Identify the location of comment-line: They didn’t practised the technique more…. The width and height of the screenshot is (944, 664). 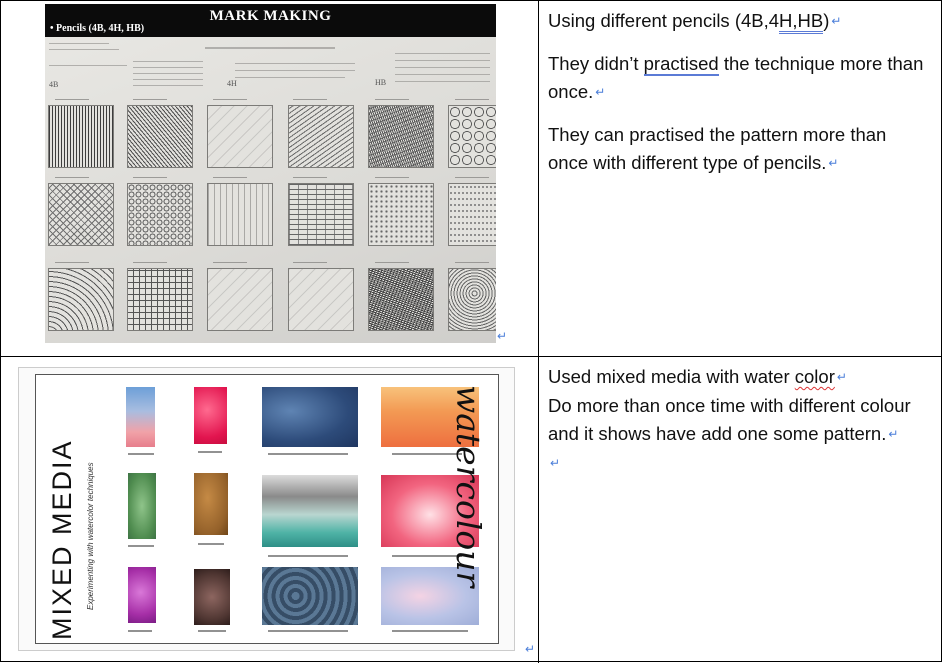
(736, 77).